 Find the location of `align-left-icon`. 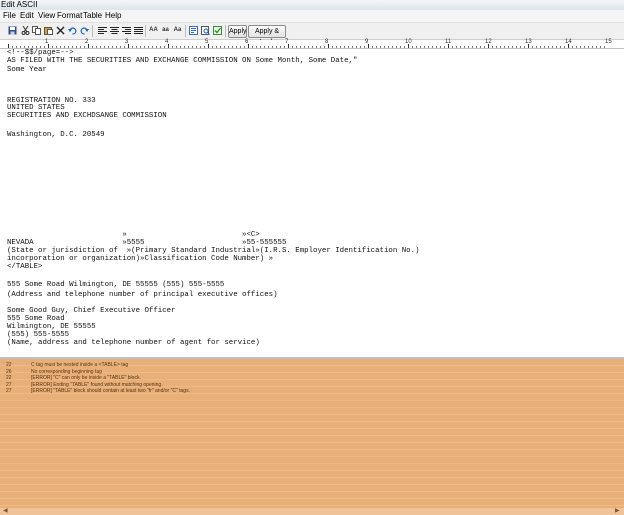

align-left-icon is located at coordinates (102, 30).